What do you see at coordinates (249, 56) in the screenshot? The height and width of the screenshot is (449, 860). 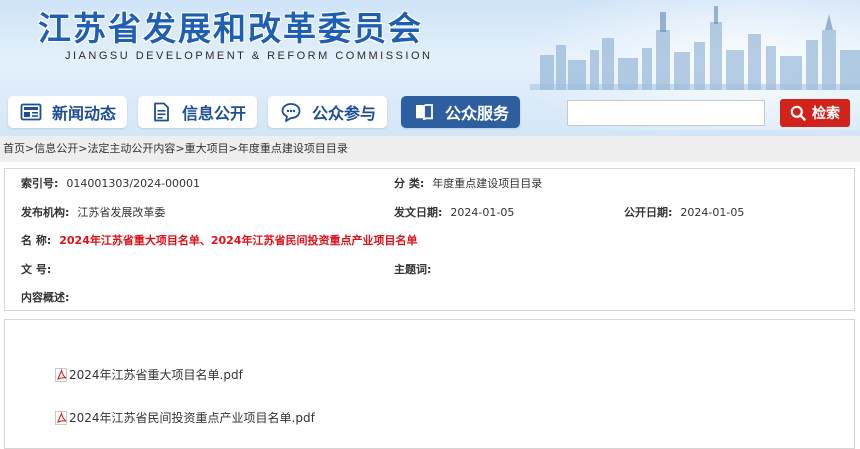 I see `site-subtitle: JIANGSU DEVELOPMENT & REFORM COMMISSION` at bounding box center [249, 56].